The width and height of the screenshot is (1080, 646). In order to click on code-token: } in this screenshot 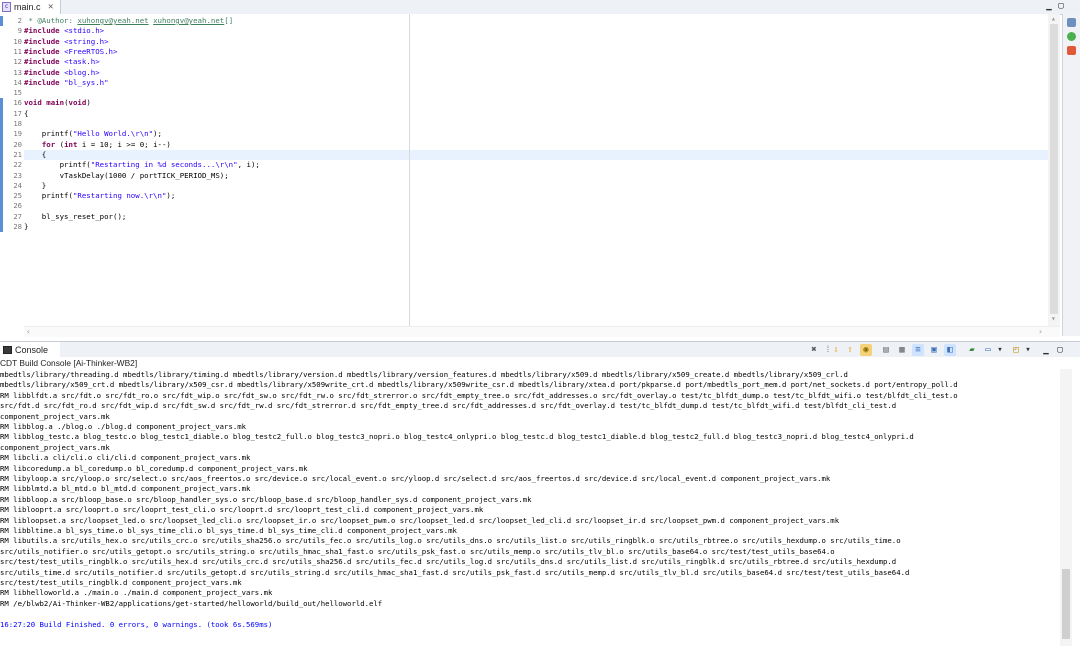, I will do `click(35, 185)`.